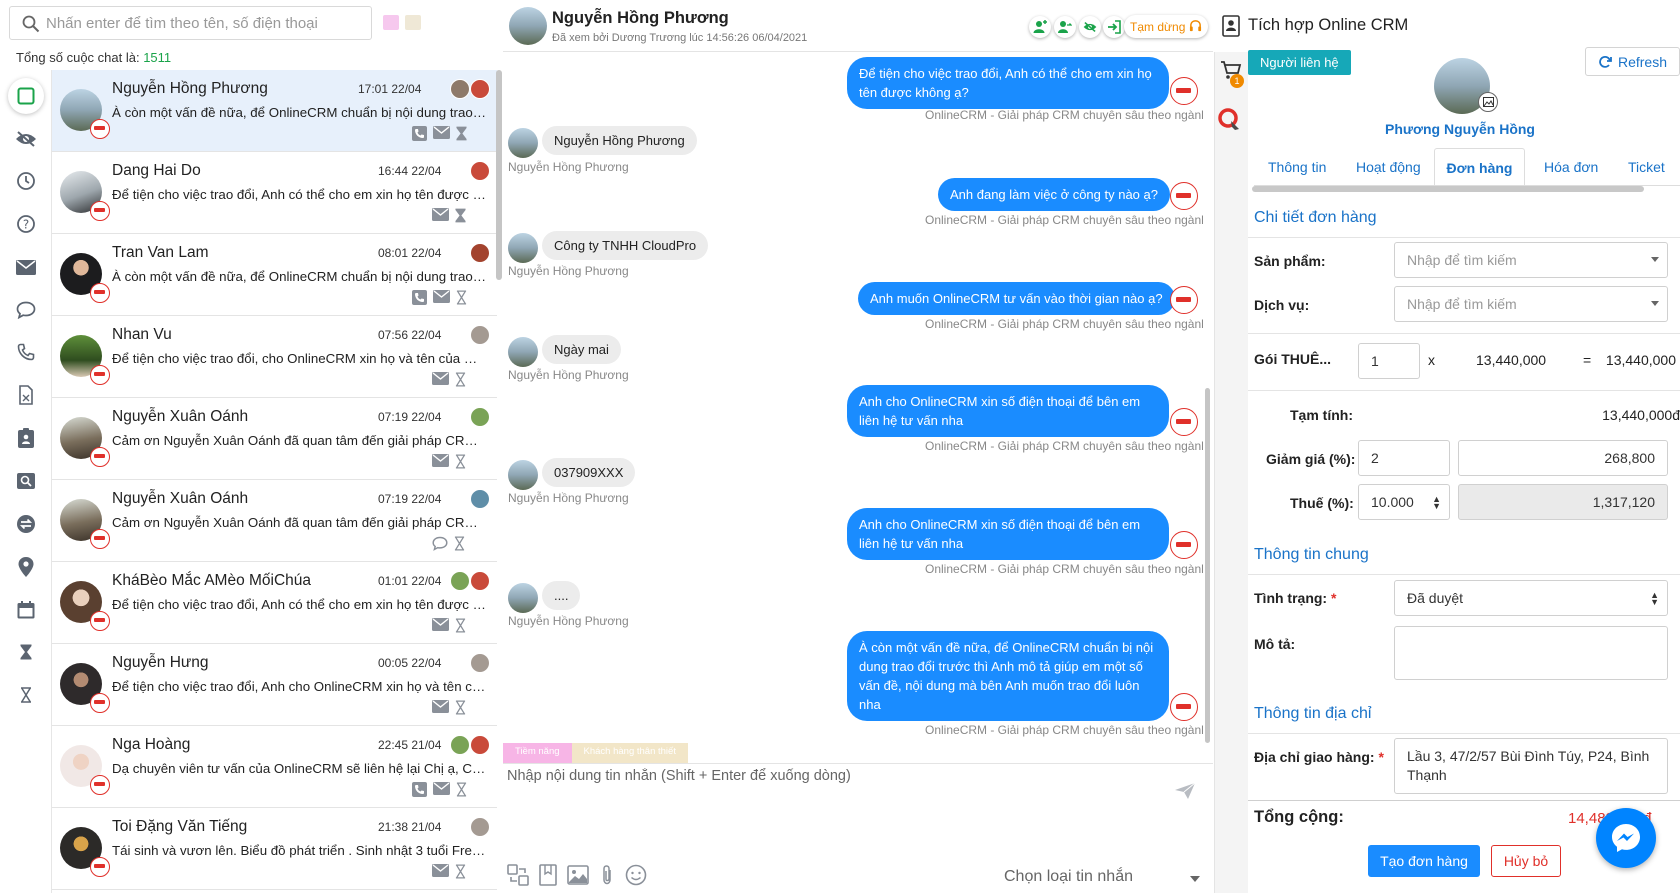 The image size is (1680, 893). Describe the element at coordinates (1640, 360) in the screenshot. I see `line-total: 13,440,000` at that location.